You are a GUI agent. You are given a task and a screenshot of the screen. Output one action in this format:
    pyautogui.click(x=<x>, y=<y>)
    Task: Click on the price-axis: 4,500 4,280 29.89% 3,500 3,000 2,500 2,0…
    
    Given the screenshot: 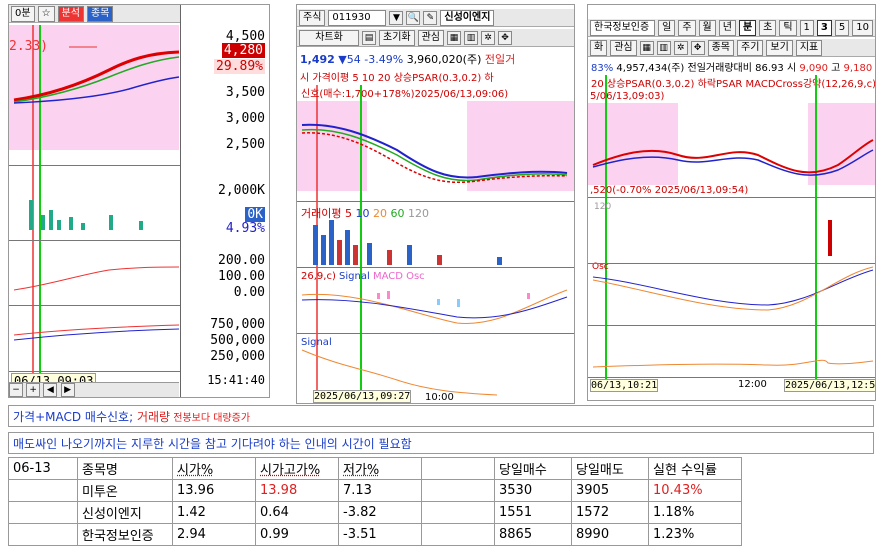 What is the action you would take?
    pyautogui.click(x=224, y=201)
    